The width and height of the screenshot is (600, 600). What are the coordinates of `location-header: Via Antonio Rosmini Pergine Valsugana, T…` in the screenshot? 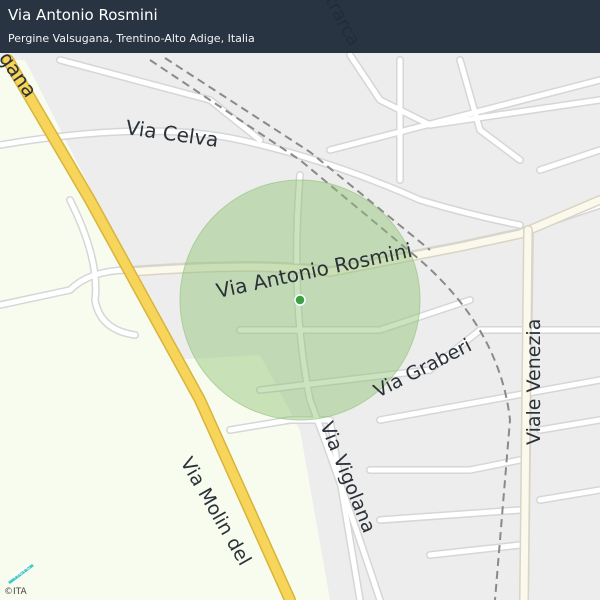 It's located at (300, 26).